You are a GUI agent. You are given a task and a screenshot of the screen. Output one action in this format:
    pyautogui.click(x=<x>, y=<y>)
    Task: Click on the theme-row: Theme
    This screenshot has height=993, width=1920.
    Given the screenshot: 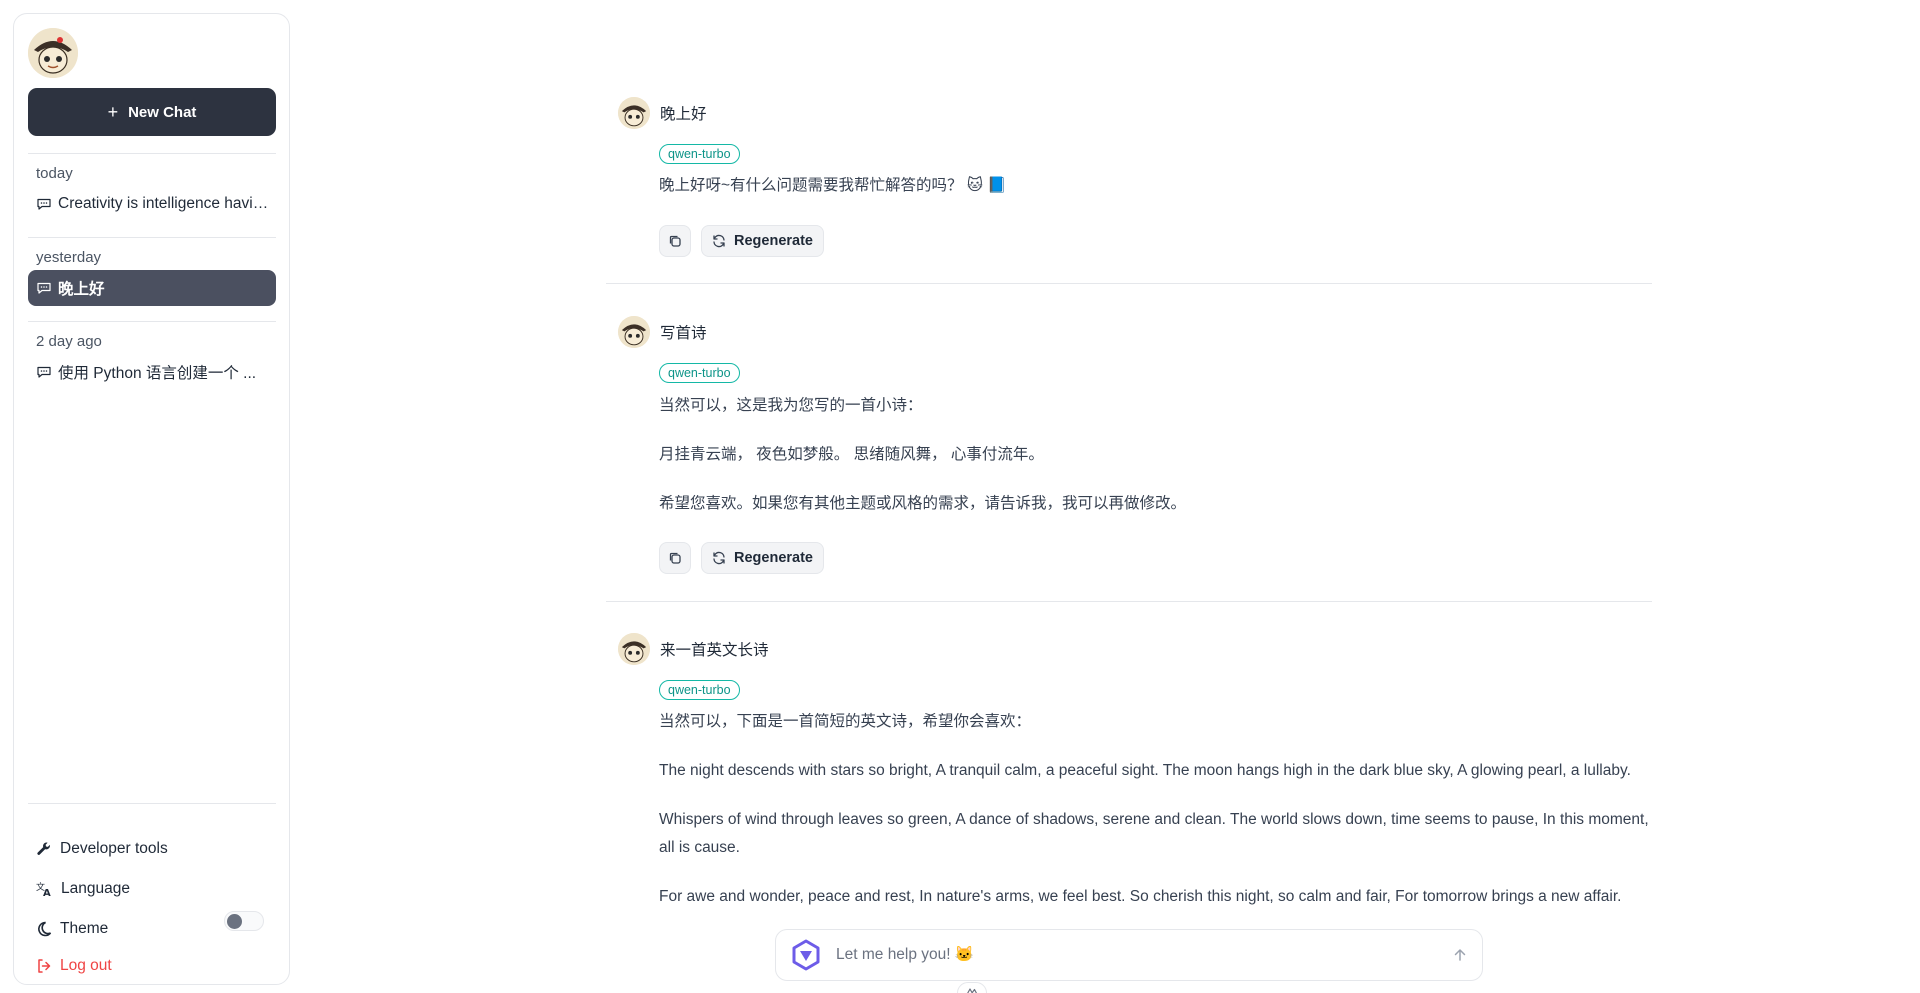 What is the action you would take?
    pyautogui.click(x=72, y=929)
    